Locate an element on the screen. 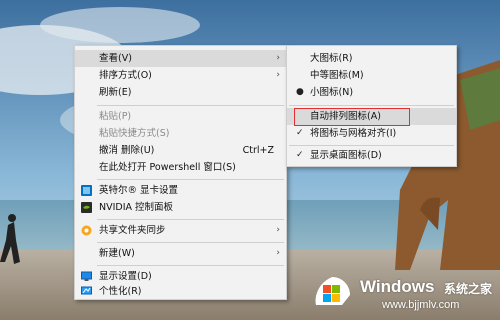 This screenshot has width=500, height=320. windows-logo-icon is located at coordinates (332, 291).